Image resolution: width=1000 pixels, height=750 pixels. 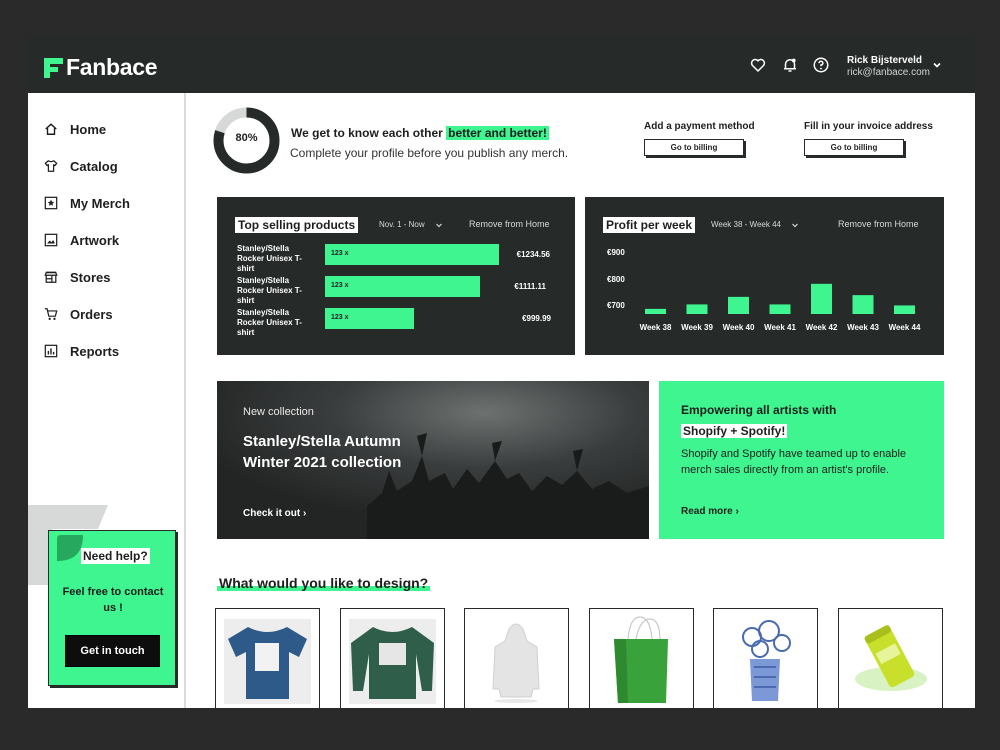 I want to click on product-price: €1234.56, so click(x=533, y=254).